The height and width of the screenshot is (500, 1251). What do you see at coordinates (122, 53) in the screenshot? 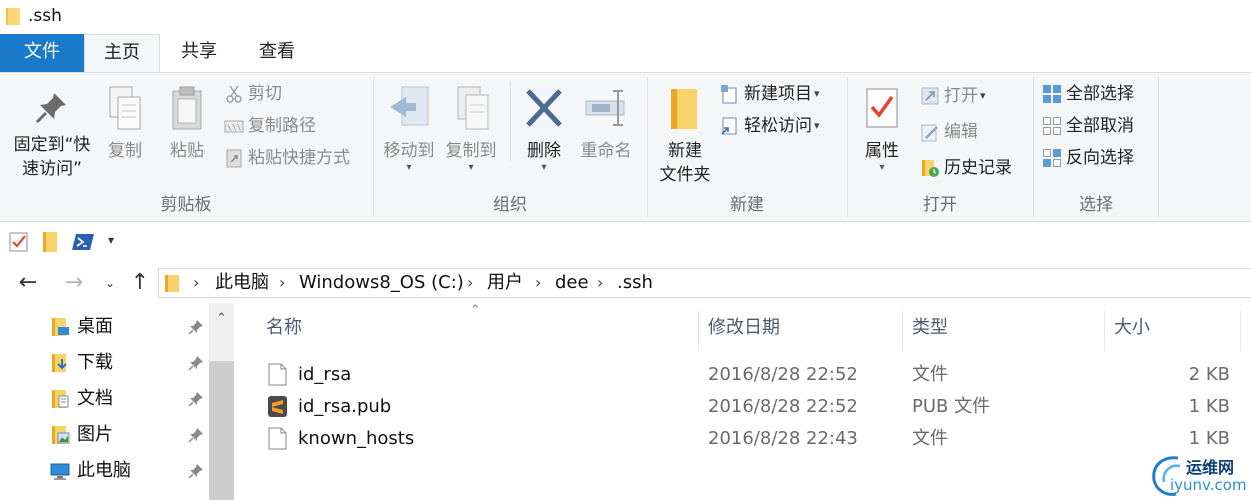
I see `tab-home: 主页` at bounding box center [122, 53].